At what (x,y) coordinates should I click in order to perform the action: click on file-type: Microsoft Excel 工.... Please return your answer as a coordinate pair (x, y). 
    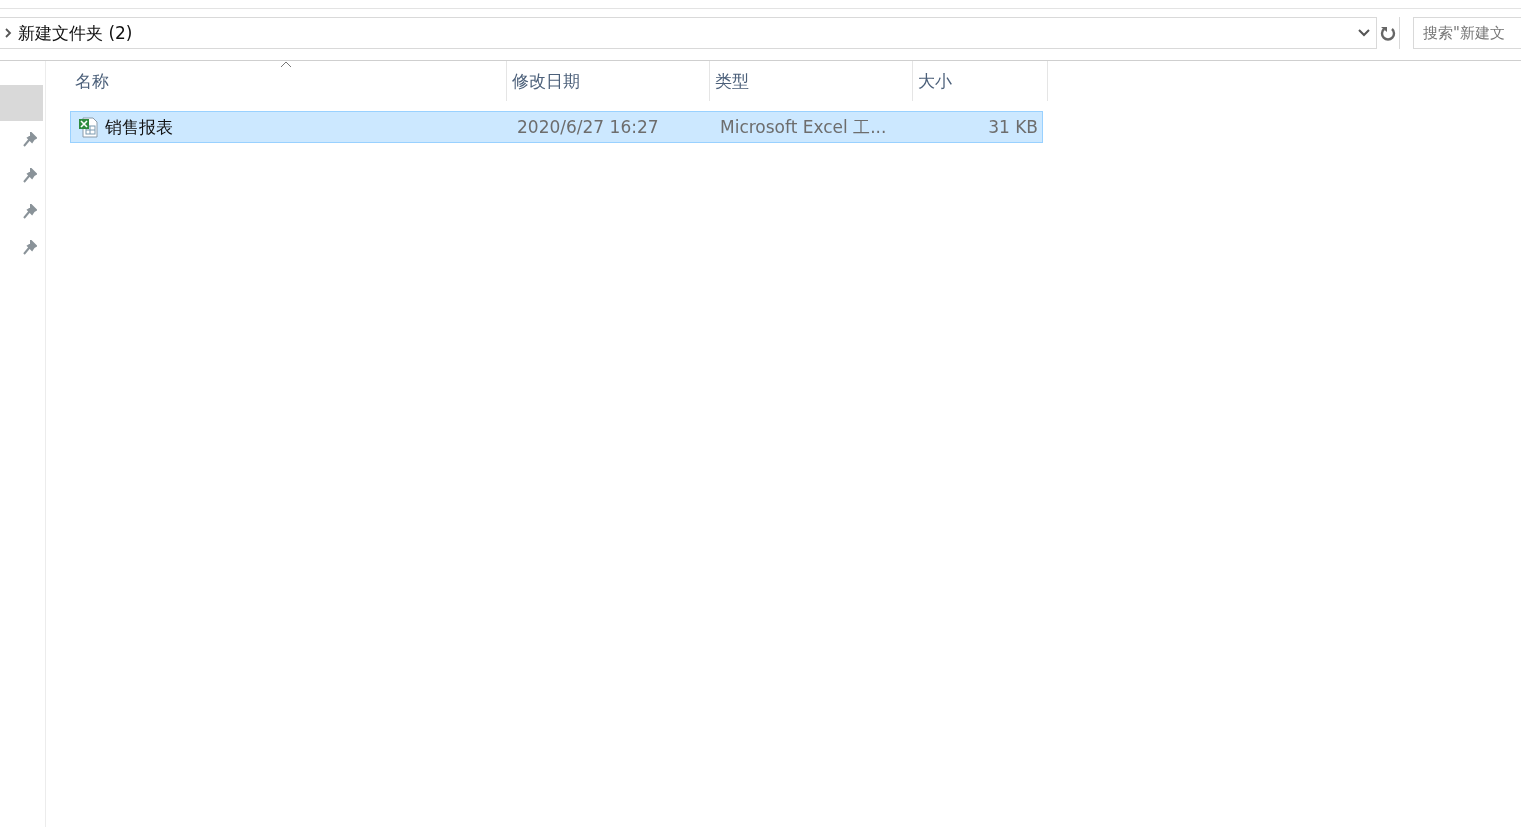
    Looking at the image, I should click on (803, 127).